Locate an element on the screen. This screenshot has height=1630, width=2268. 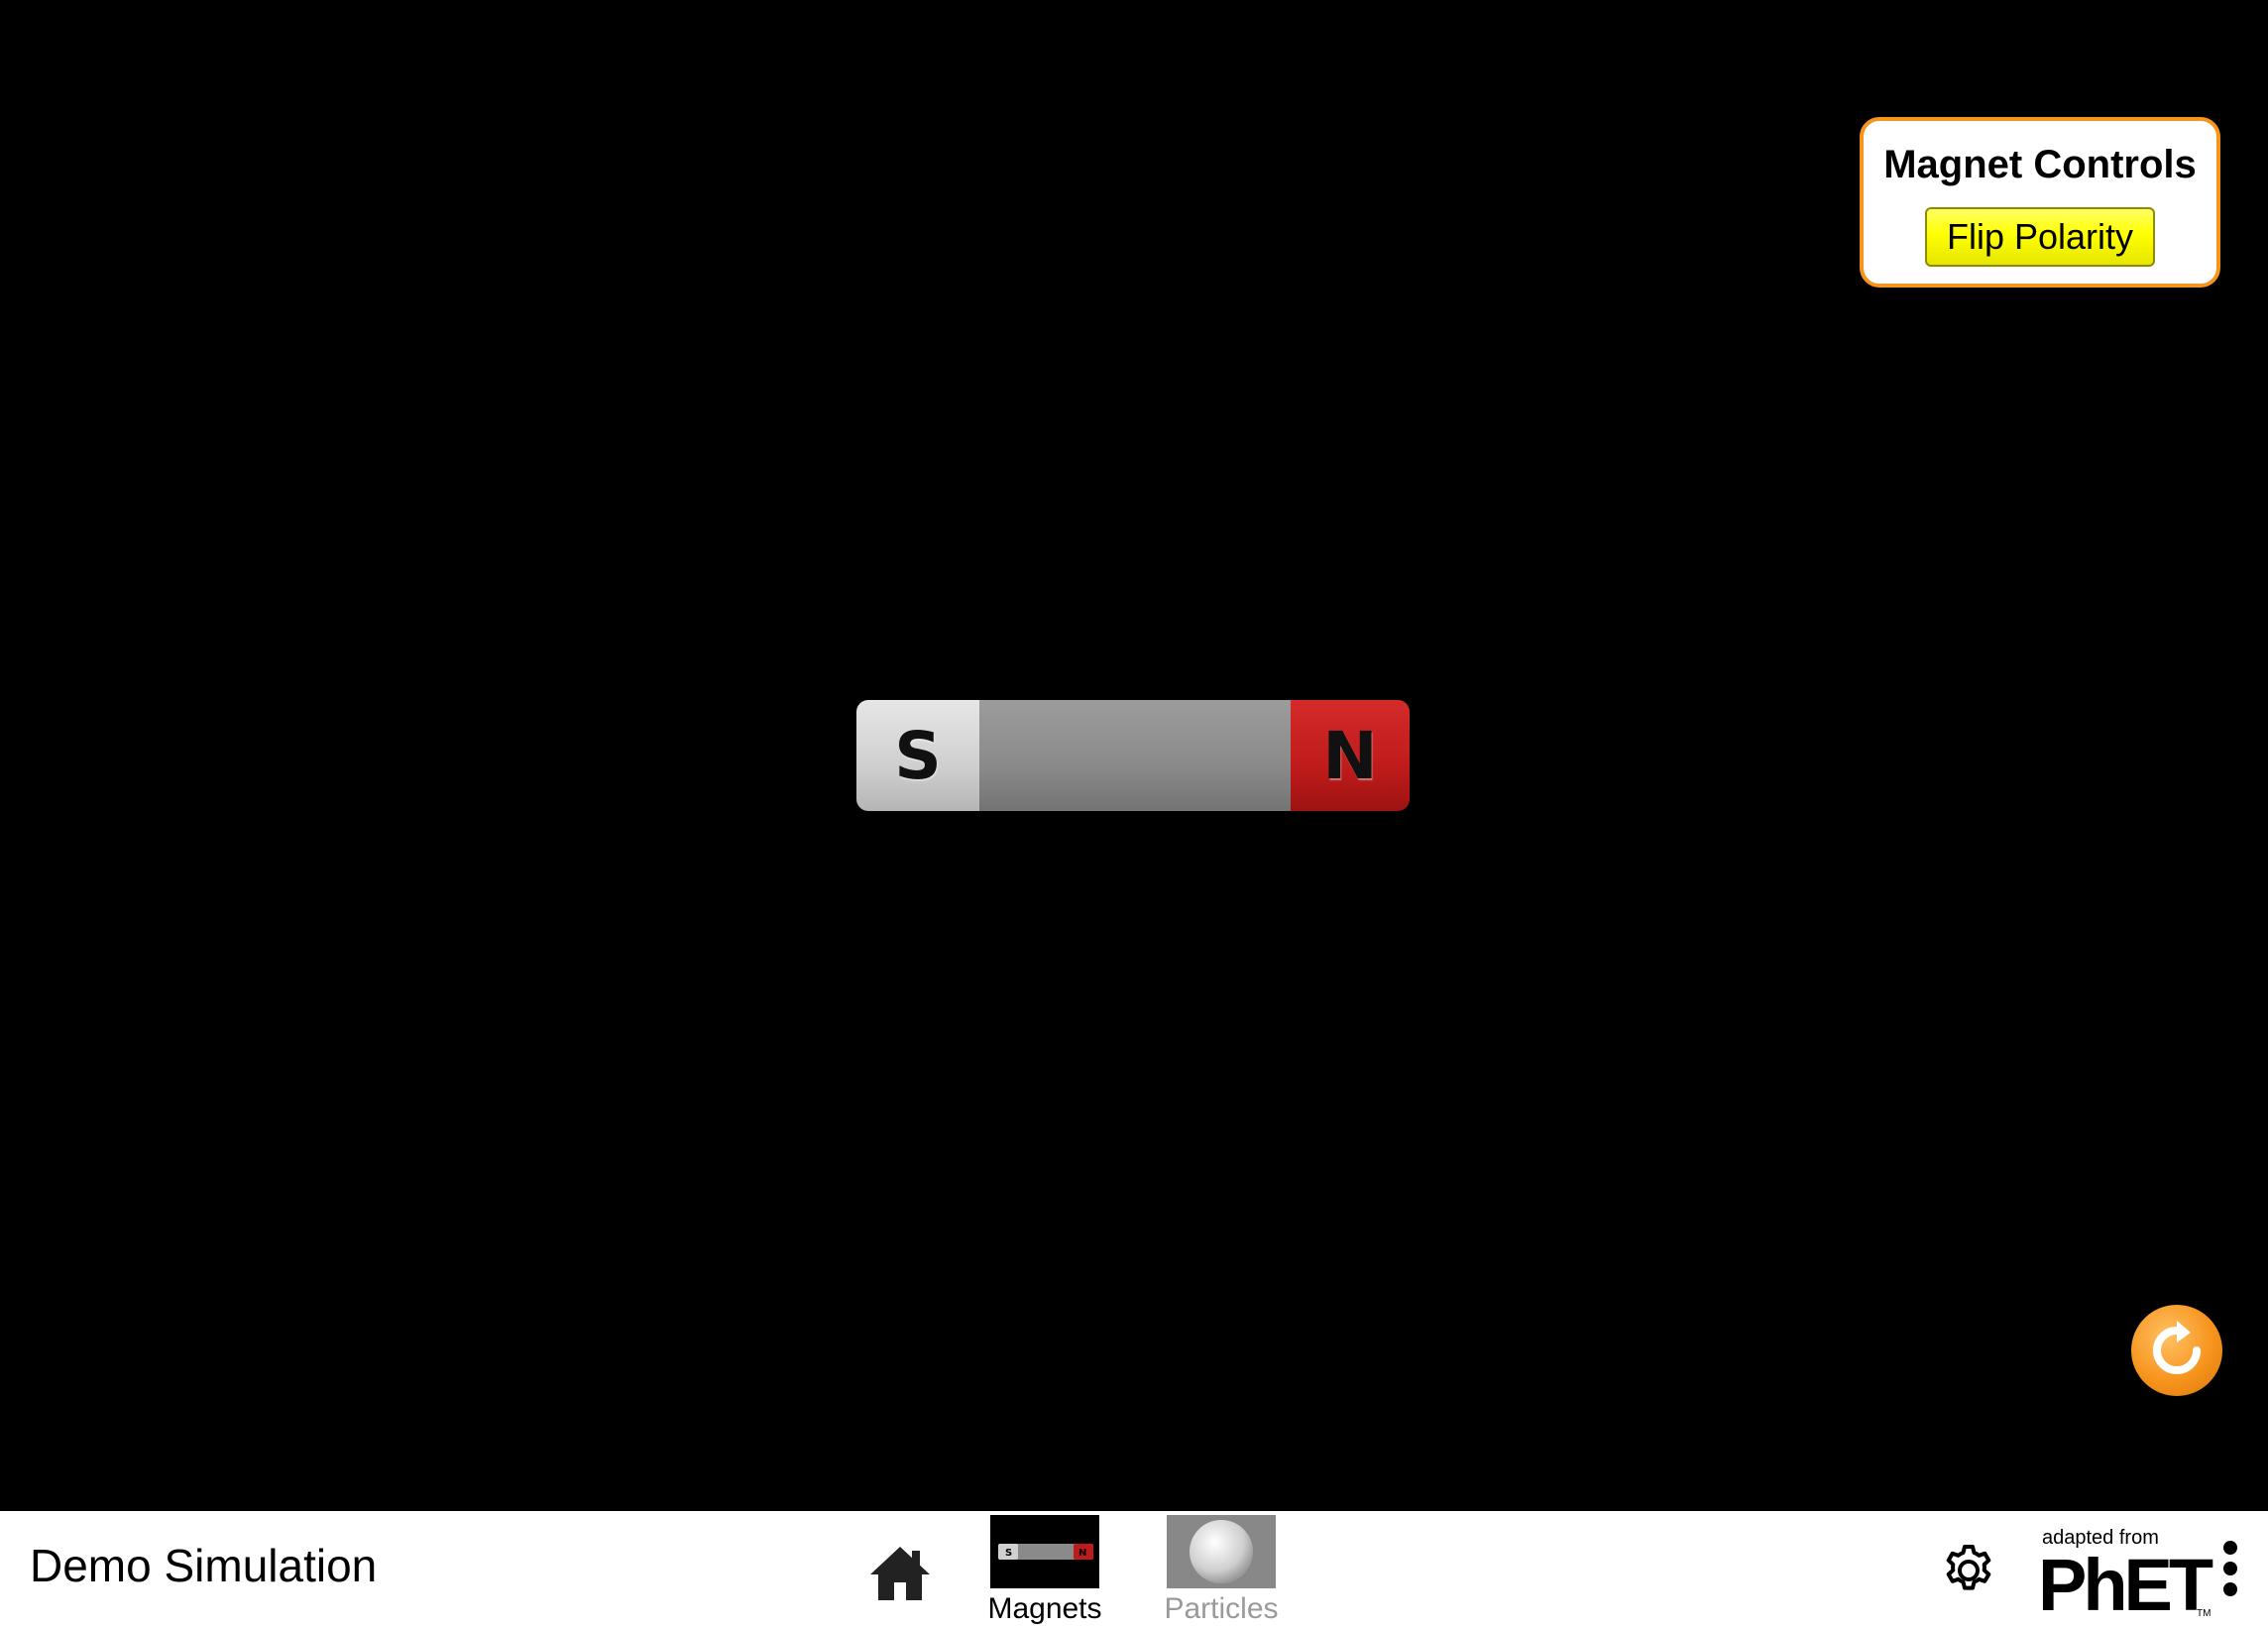
north-pole-label: N is located at coordinates (1350, 755).